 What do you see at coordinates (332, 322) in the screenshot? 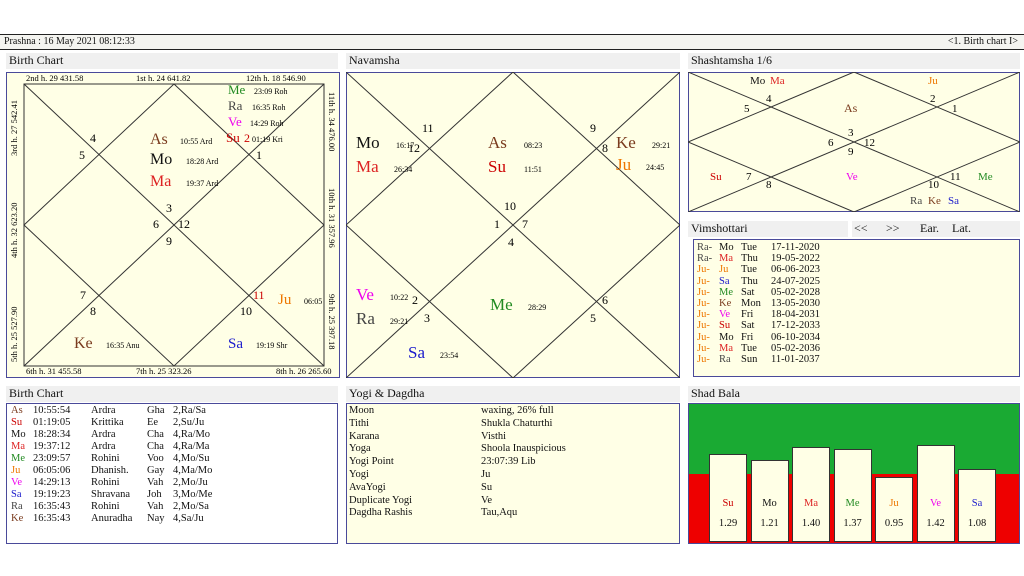
I see `house-9-tag: 9th h. 25 397.18` at bounding box center [332, 322].